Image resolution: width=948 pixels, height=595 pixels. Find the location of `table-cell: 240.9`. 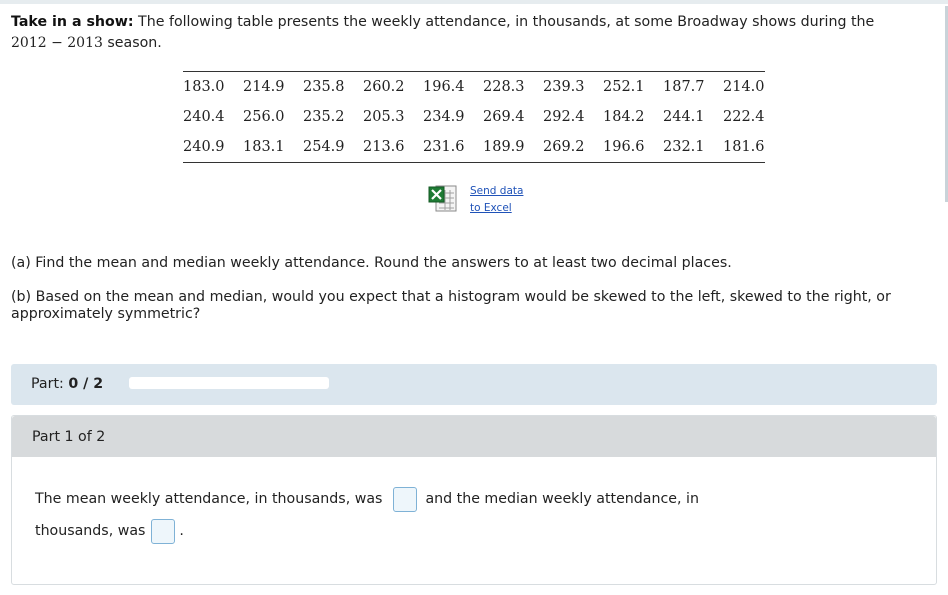

table-cell: 240.9 is located at coordinates (204, 147).